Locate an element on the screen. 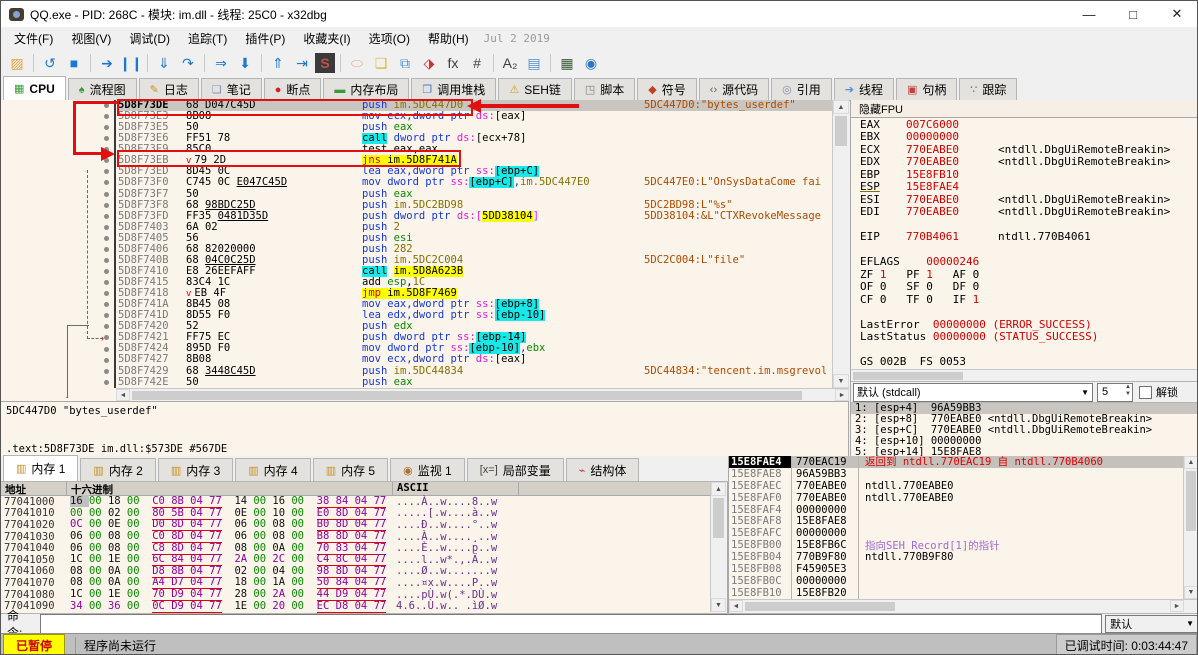 The image size is (1198, 655). tab-内存 5: ▥ 内存 5 is located at coordinates (350, 469).